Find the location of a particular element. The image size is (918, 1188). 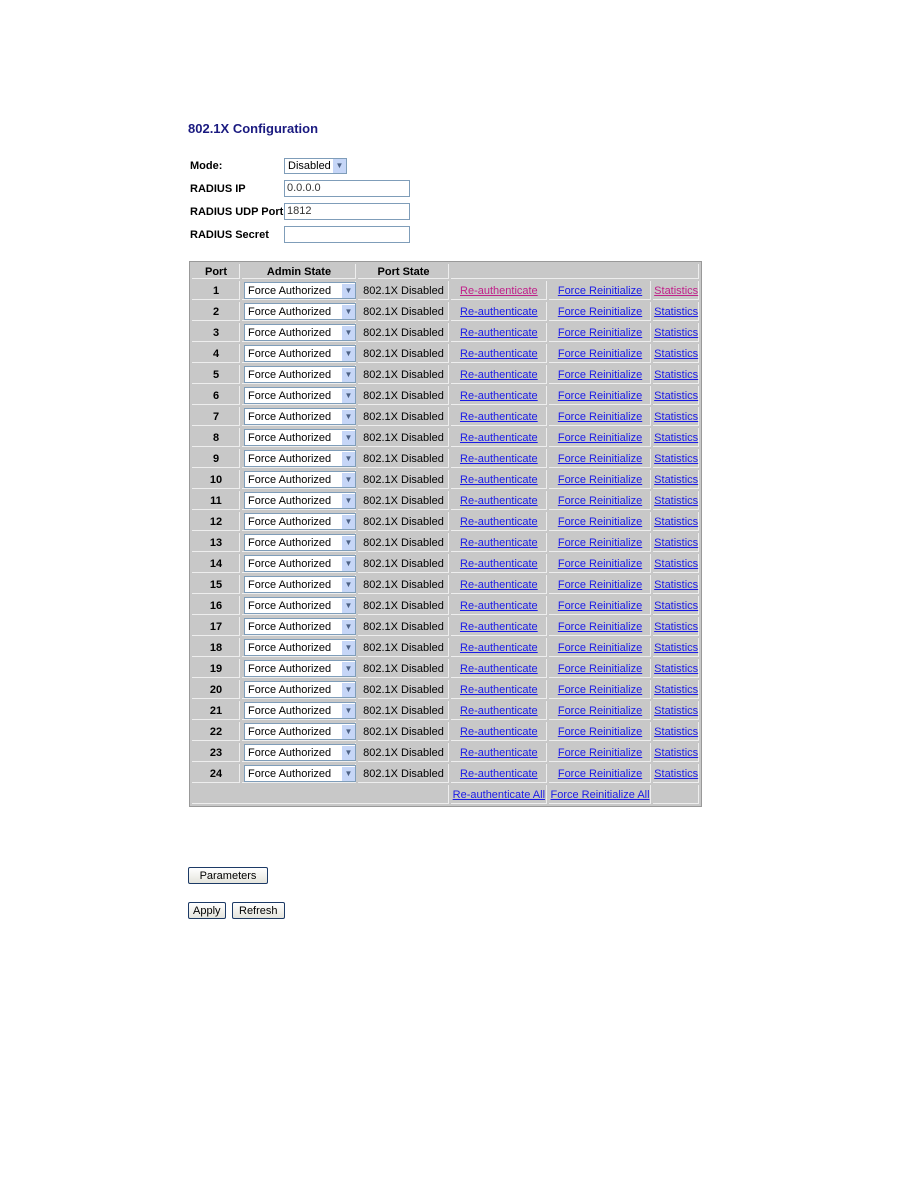

reauthenticate-all-link: Re-authenticate All is located at coordinates (499, 795).